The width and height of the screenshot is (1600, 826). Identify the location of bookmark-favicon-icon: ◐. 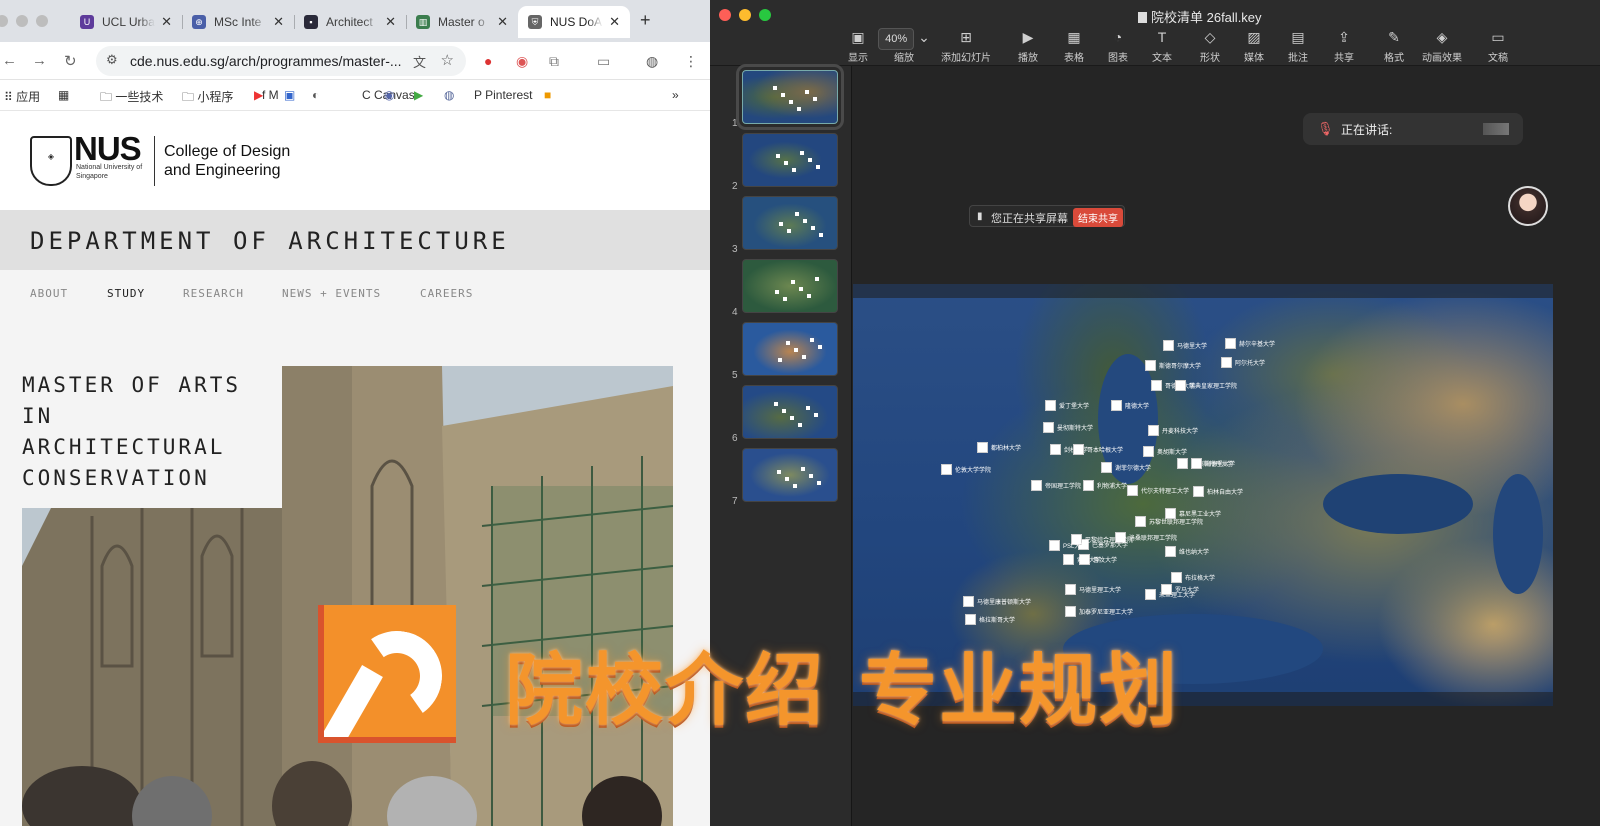
(315, 95).